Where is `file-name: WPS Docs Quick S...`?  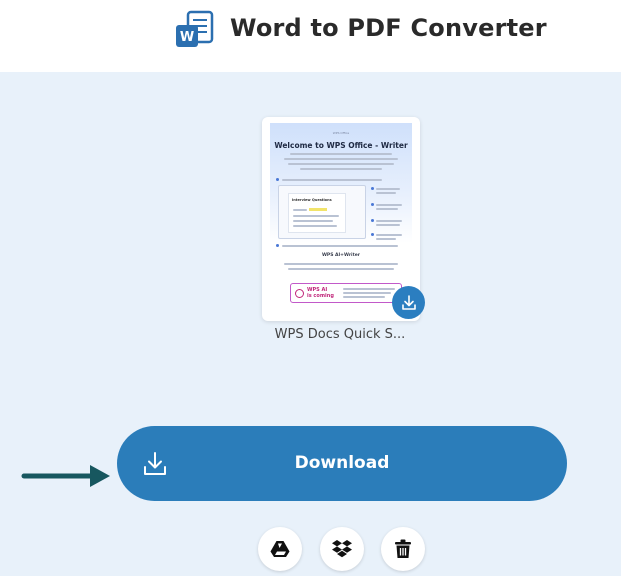
file-name: WPS Docs Quick S... is located at coordinates (340, 334).